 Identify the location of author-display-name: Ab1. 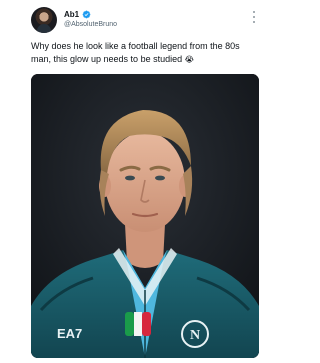
(71, 14).